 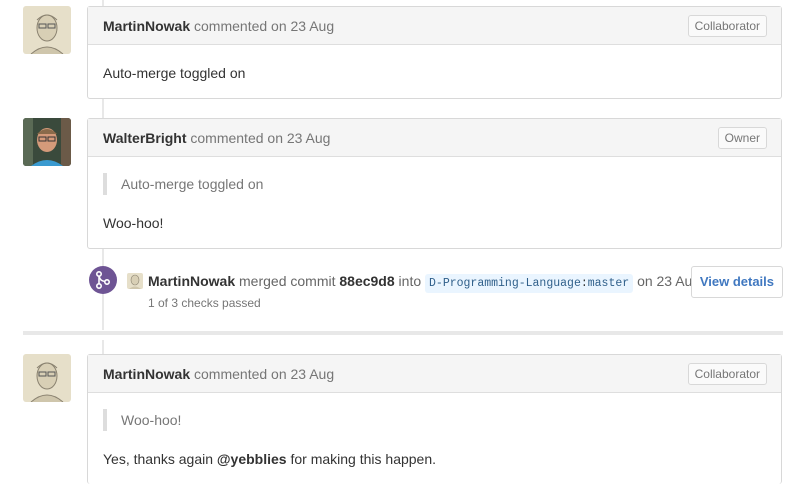 I want to click on blockquote: Auto-merge toggled on, so click(x=183, y=184).